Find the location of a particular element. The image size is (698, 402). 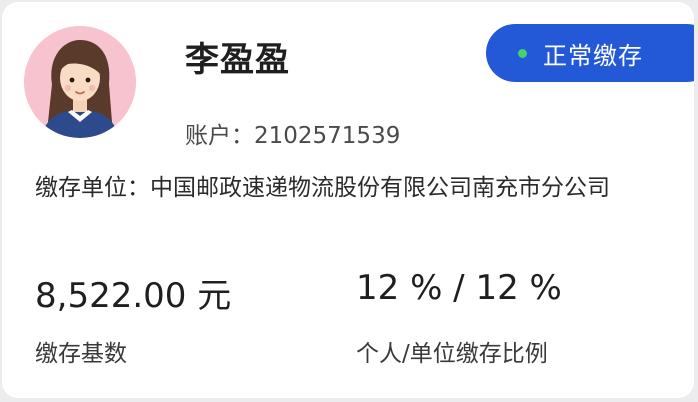

status-badge: 正常缴存 is located at coordinates (590, 53).